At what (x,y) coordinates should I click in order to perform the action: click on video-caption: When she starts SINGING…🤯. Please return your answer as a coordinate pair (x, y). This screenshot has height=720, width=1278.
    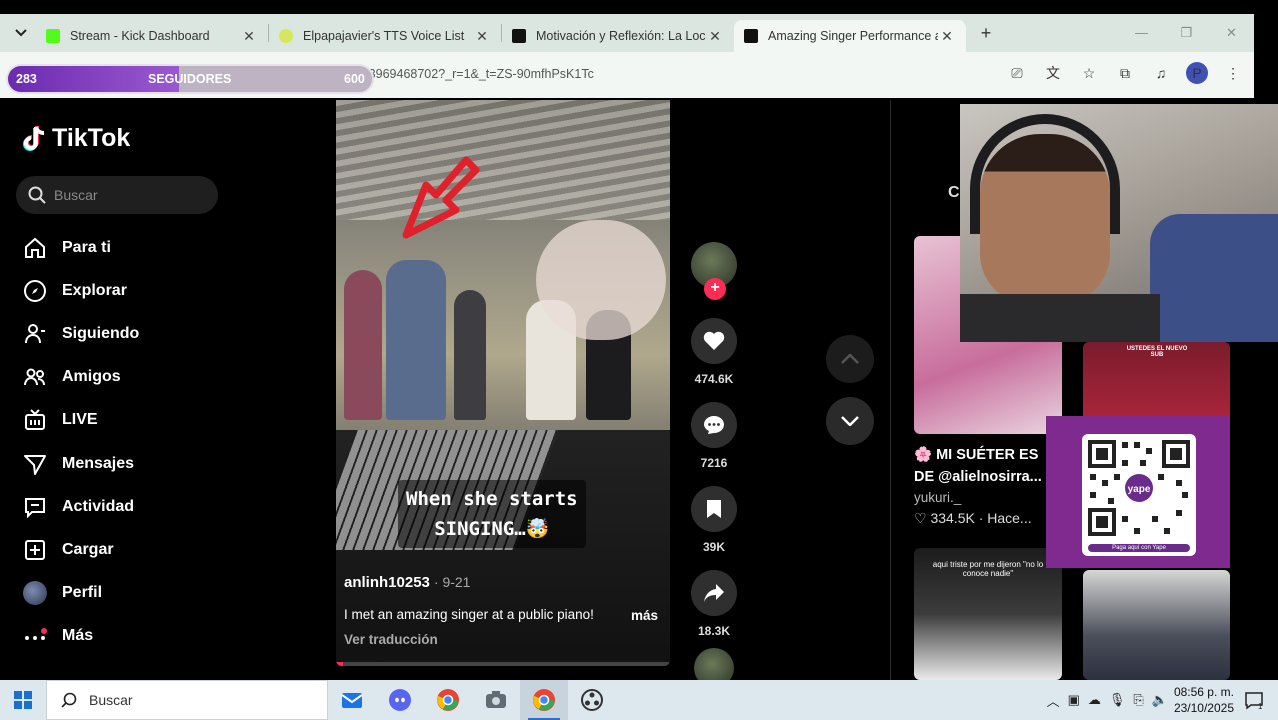
    Looking at the image, I should click on (492, 514).